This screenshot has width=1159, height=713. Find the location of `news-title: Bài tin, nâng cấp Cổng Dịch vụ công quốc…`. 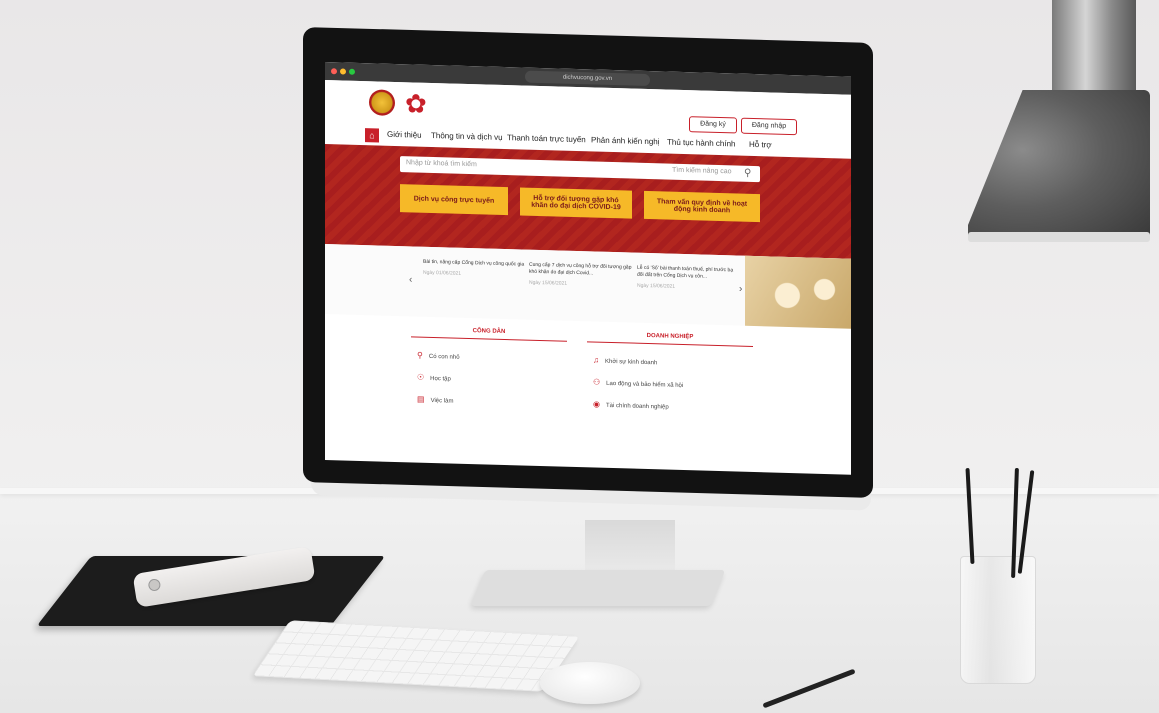

news-title: Bài tin, nâng cấp Cổng Dịch vụ công quốc… is located at coordinates (474, 263).